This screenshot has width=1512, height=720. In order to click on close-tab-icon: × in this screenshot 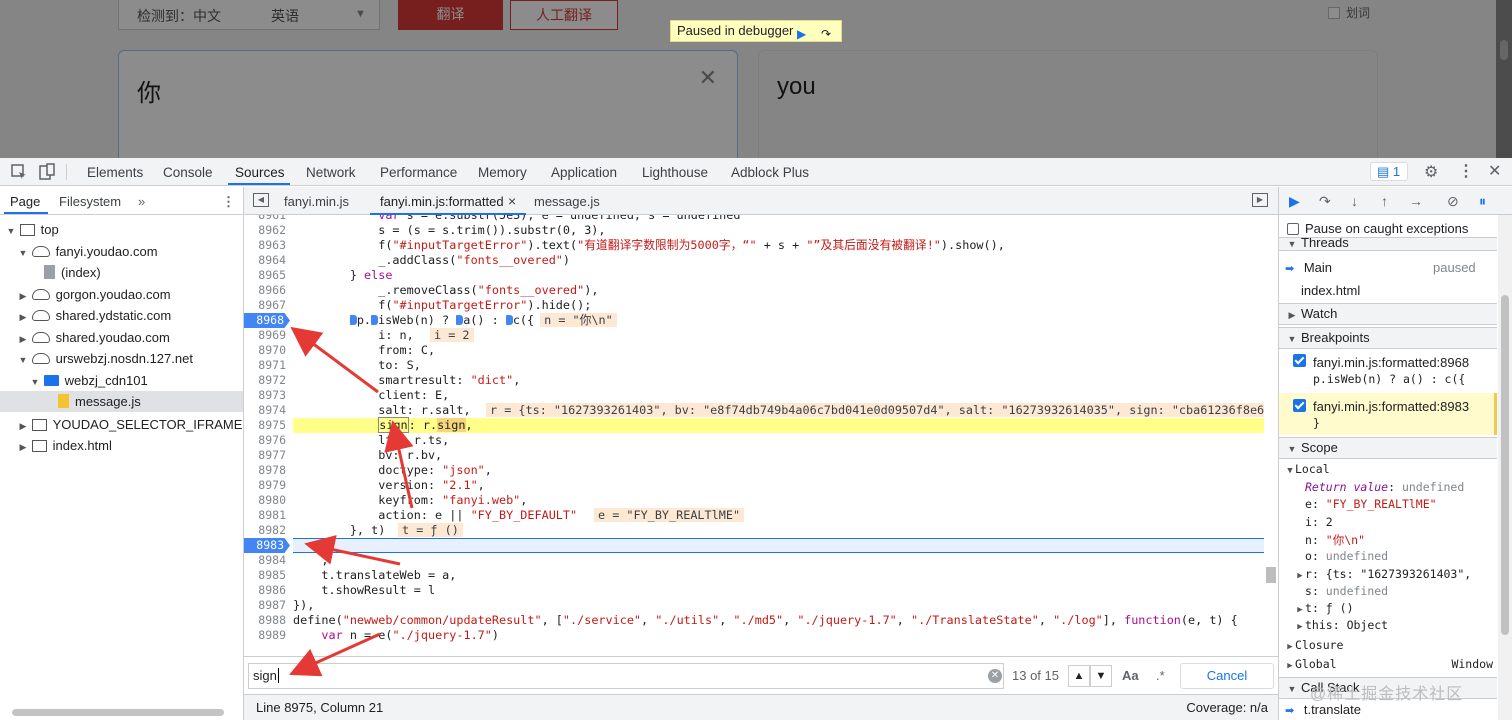, I will do `click(512, 201)`.